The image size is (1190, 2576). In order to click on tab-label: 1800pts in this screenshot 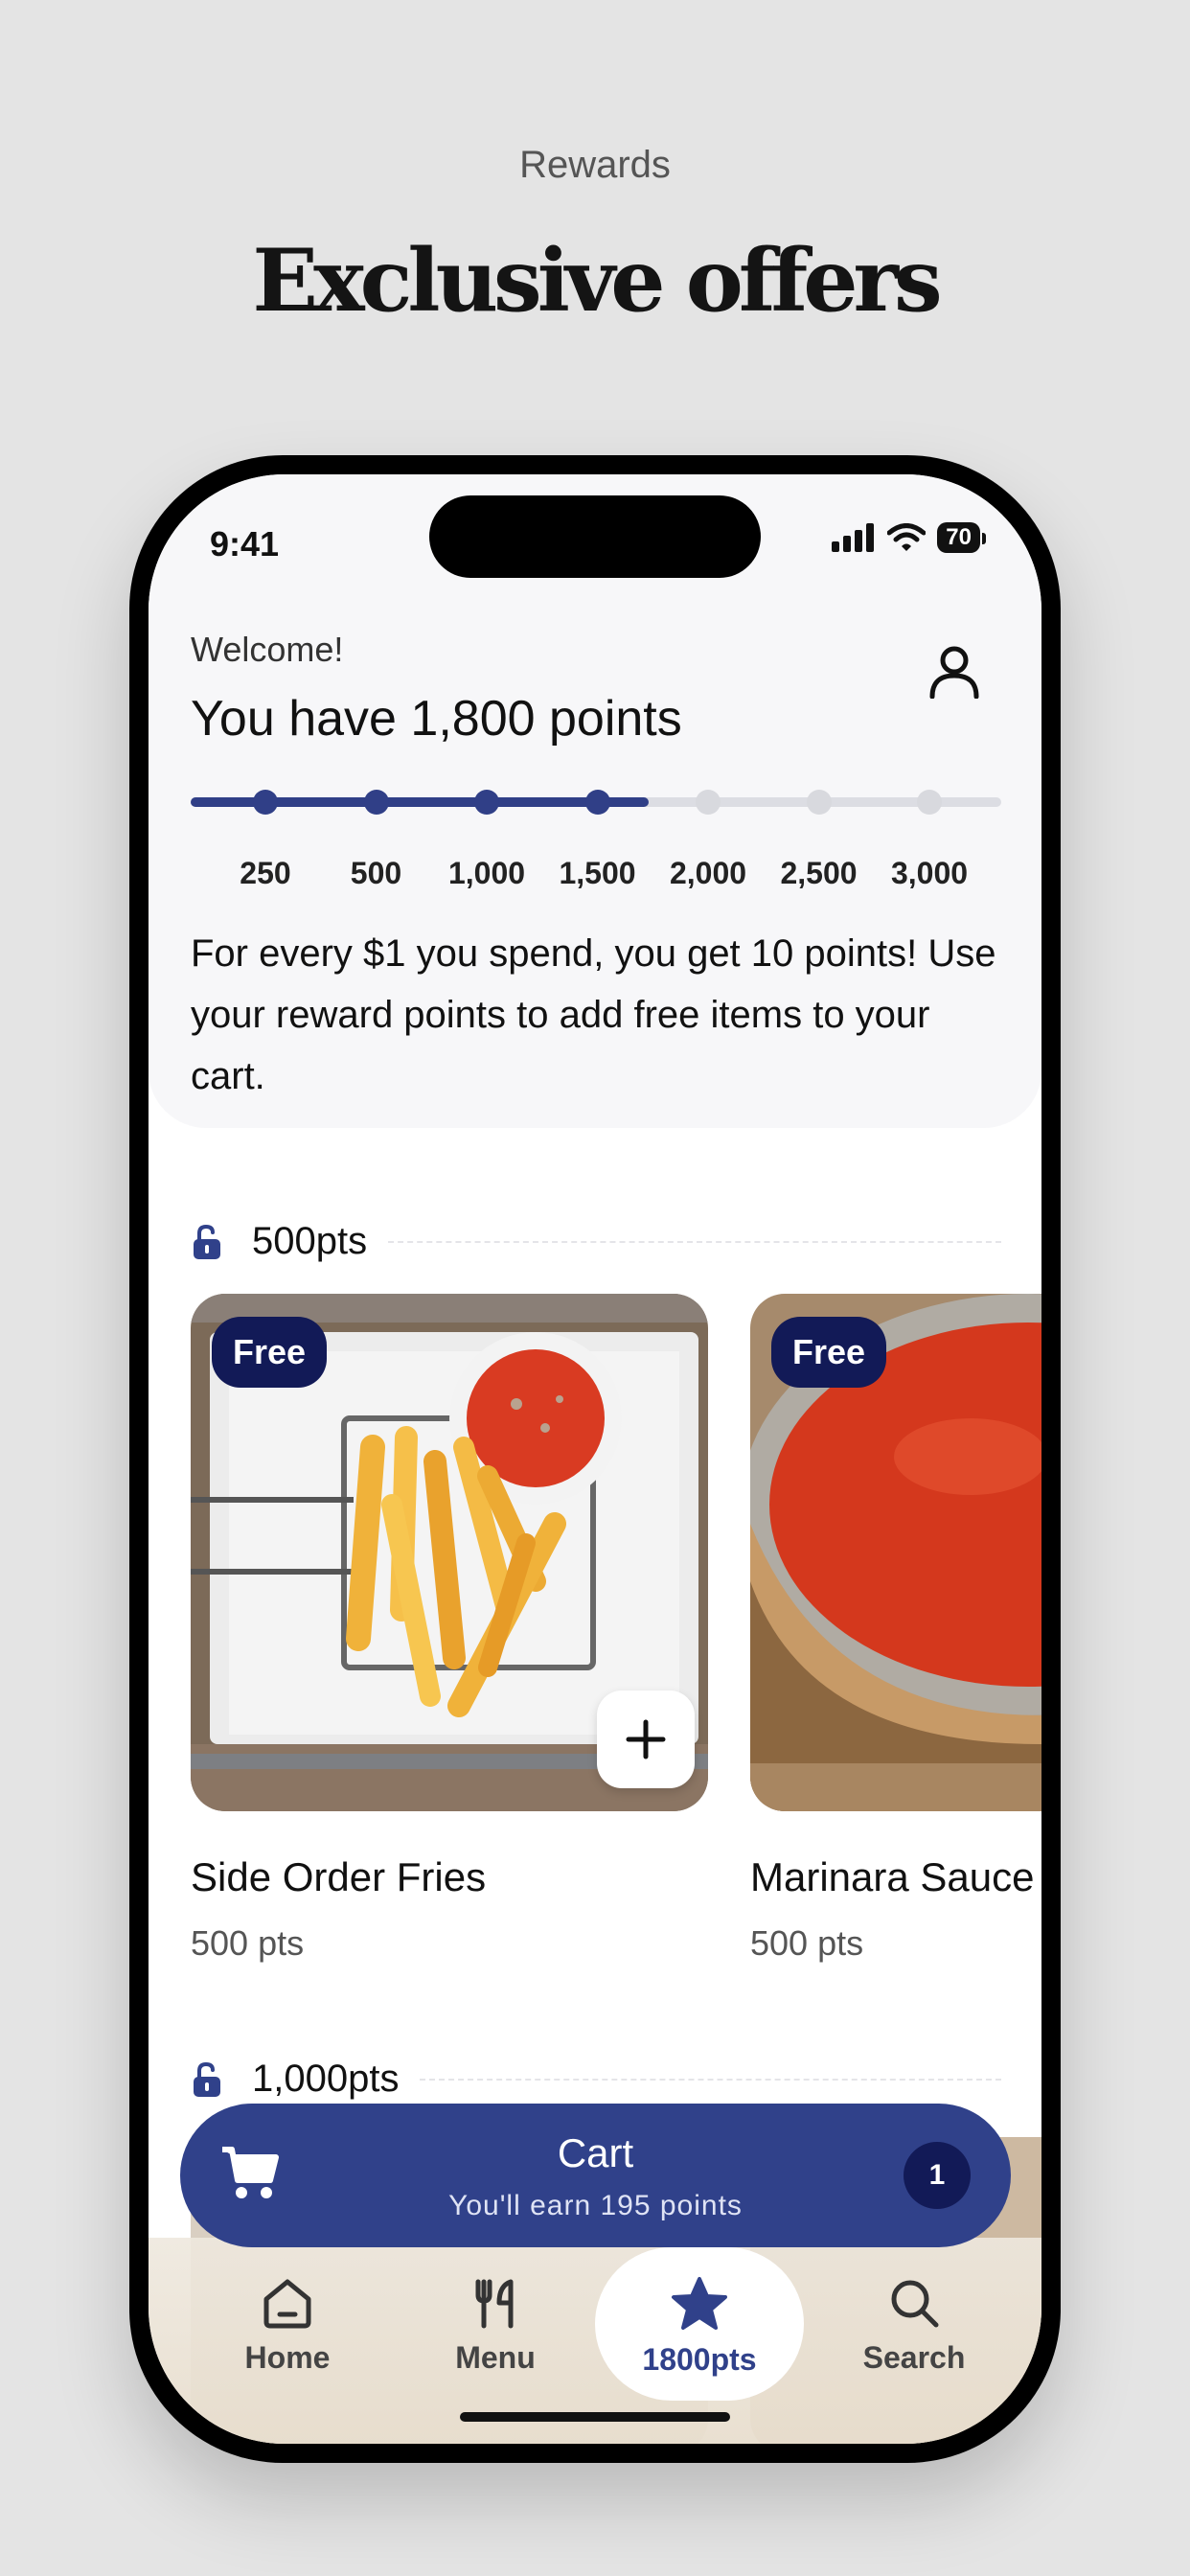, I will do `click(700, 2359)`.